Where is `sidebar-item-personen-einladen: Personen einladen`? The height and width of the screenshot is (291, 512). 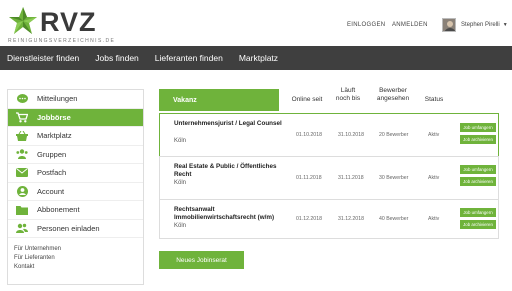 sidebar-item-personen-einladen: Personen einladen is located at coordinates (75, 229).